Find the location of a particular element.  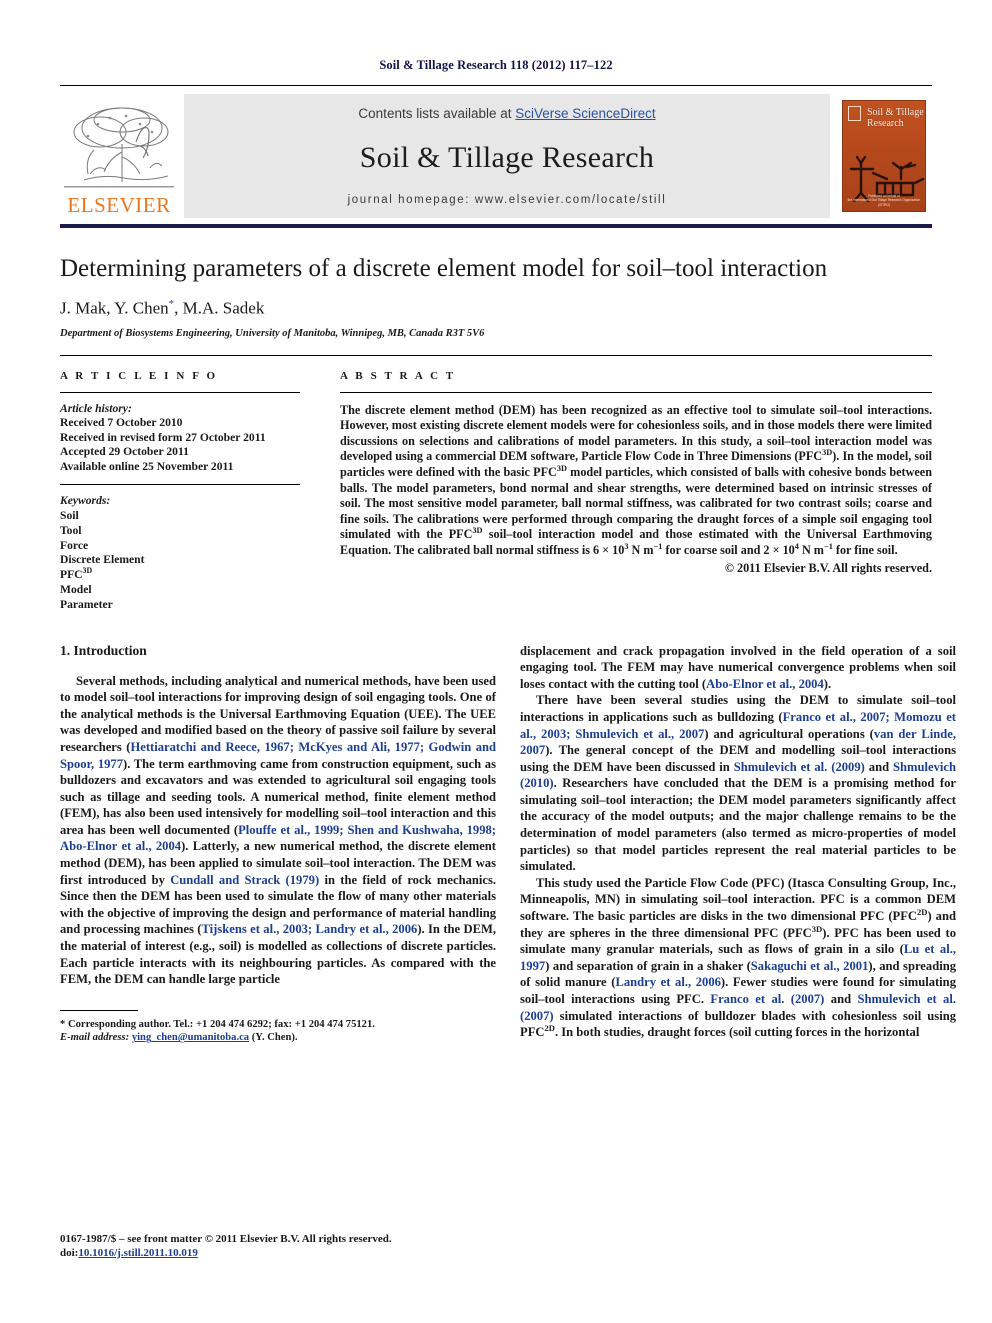

cover-title: Soil & Tillage Research is located at coordinates (895, 118).